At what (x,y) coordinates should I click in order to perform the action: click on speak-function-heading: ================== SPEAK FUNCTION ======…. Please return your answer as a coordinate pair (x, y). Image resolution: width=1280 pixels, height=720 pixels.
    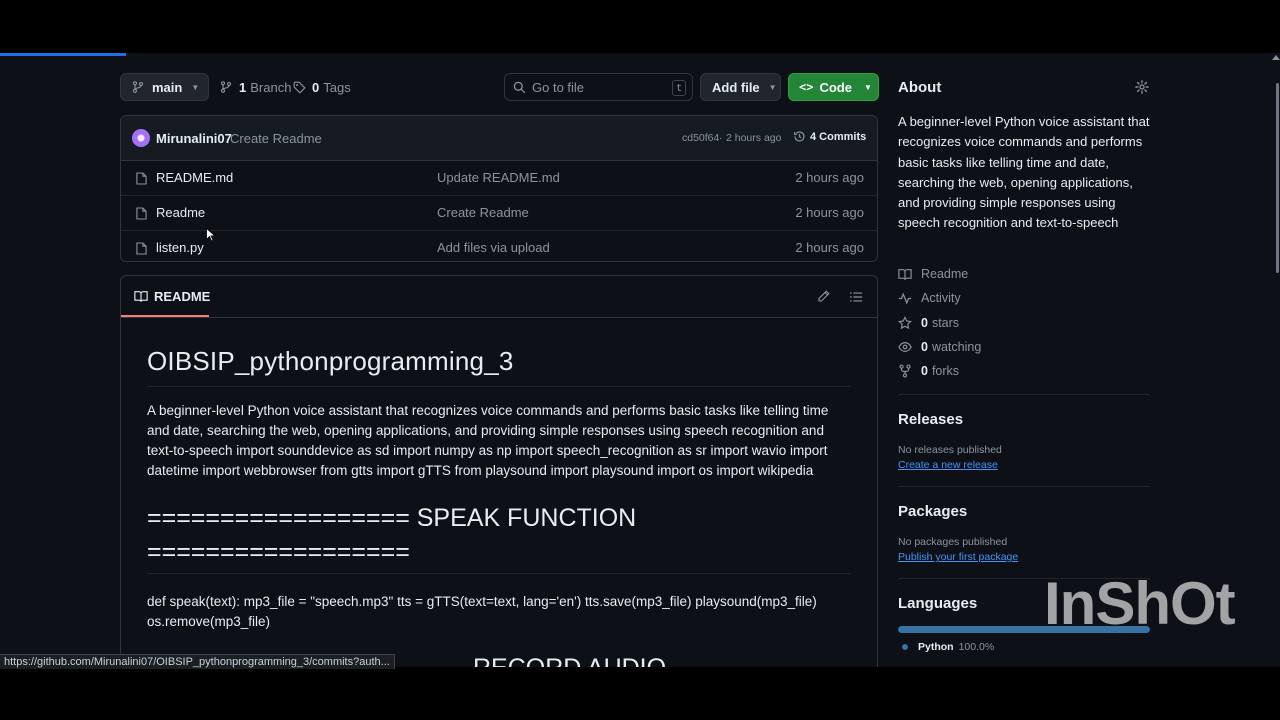
    Looking at the image, I should click on (499, 535).